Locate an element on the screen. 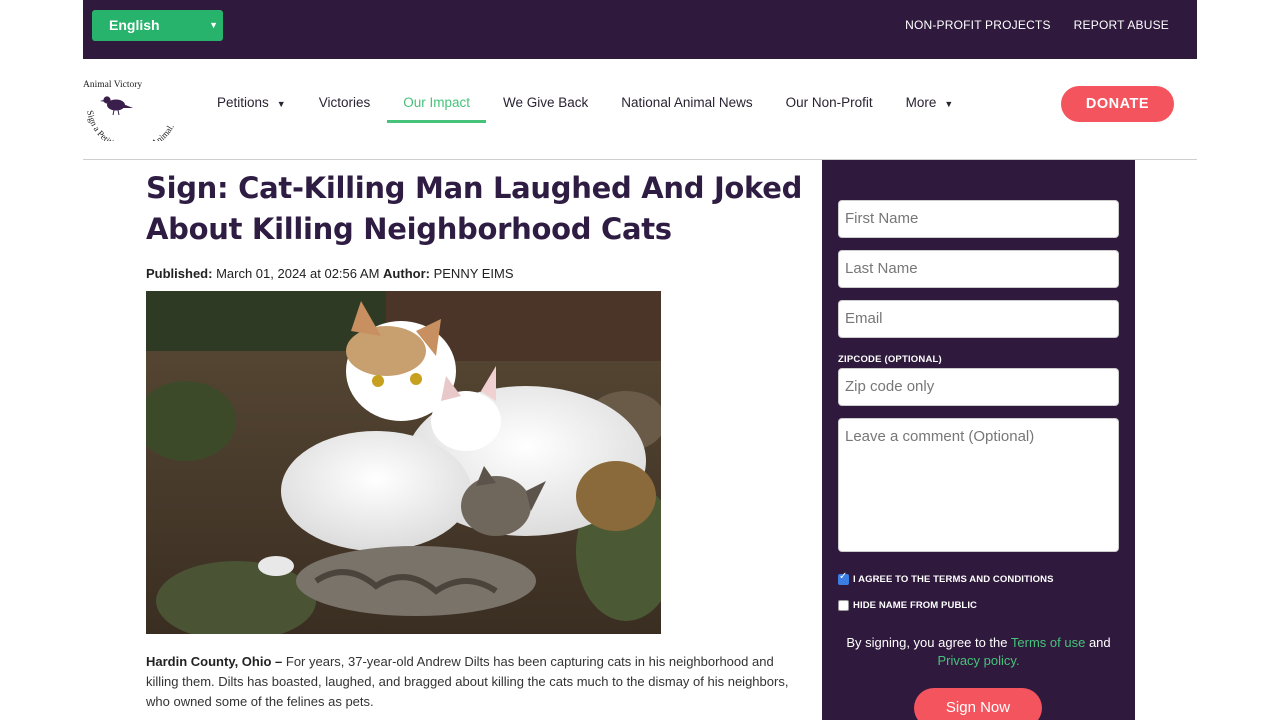 The height and width of the screenshot is (720, 1280). article-dateline: Hardin County, Ohio – is located at coordinates (214, 661).